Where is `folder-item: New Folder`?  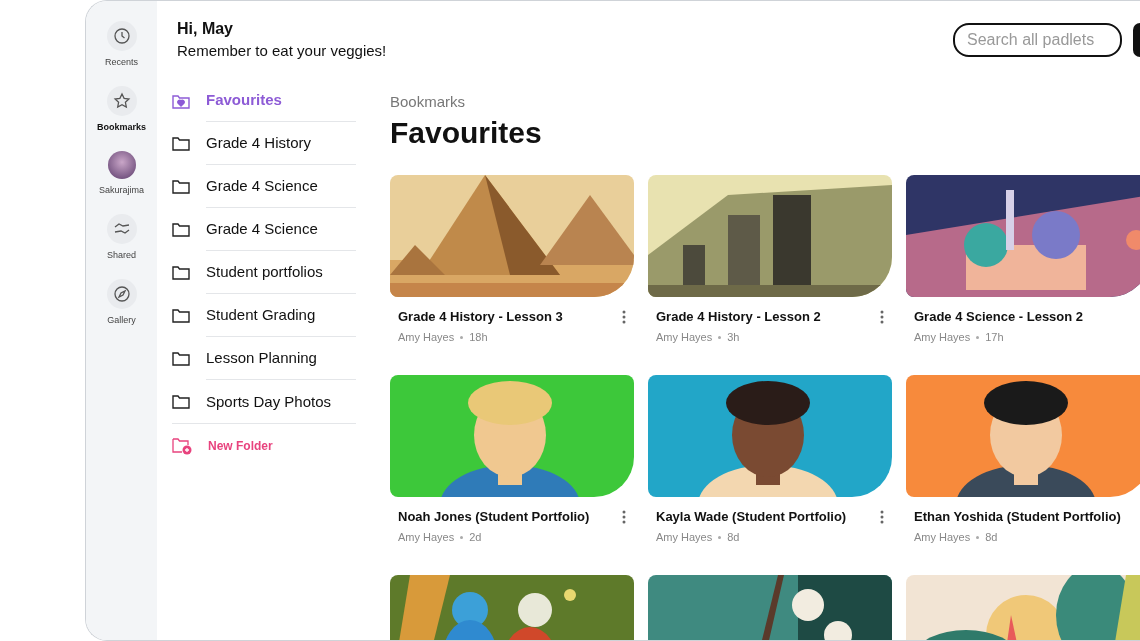
folder-item: New Folder is located at coordinates (264, 445).